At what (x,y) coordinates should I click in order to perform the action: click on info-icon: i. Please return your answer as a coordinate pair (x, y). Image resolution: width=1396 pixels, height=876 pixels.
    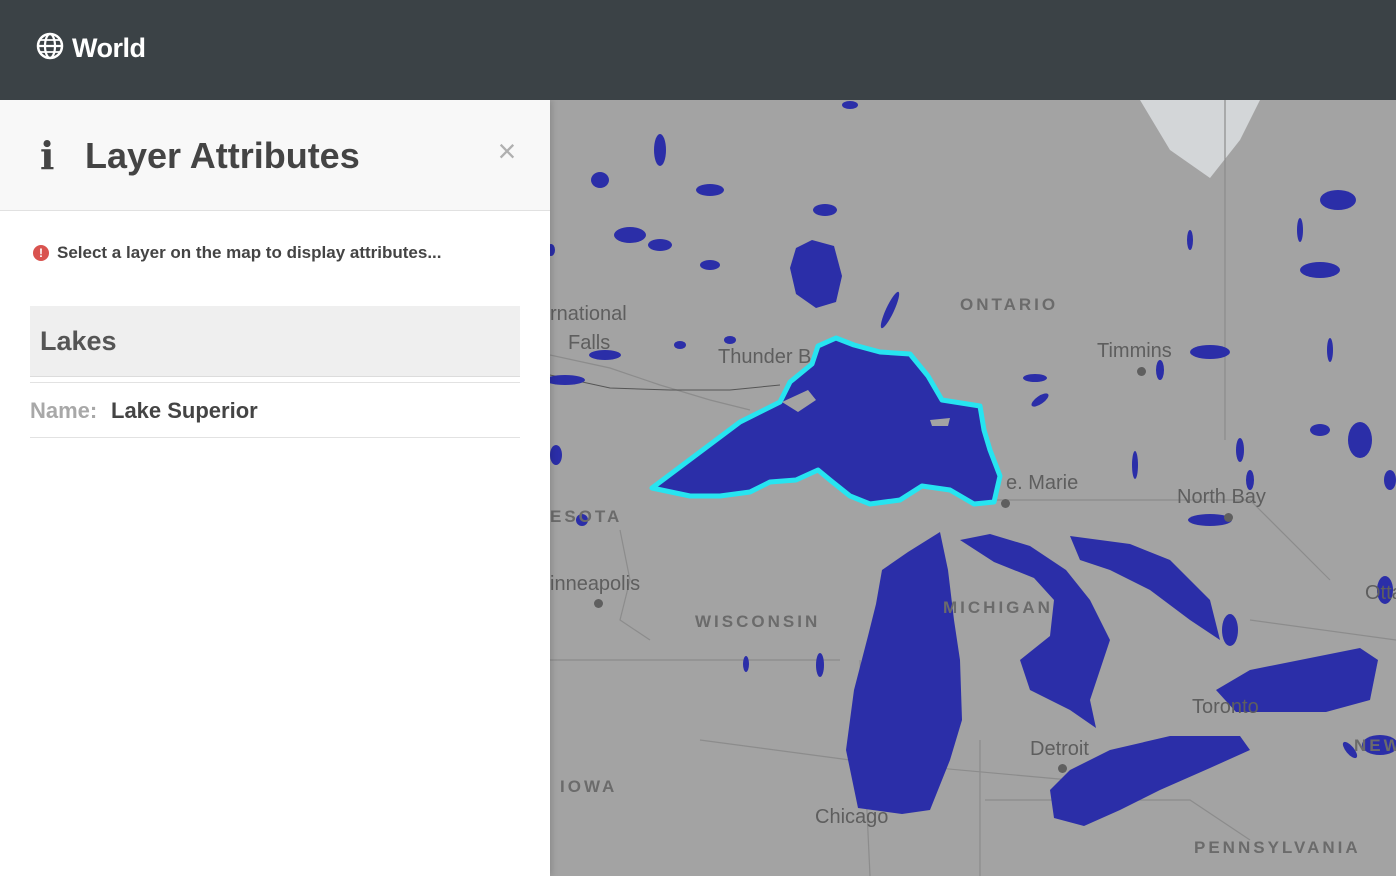
    Looking at the image, I should click on (47, 155).